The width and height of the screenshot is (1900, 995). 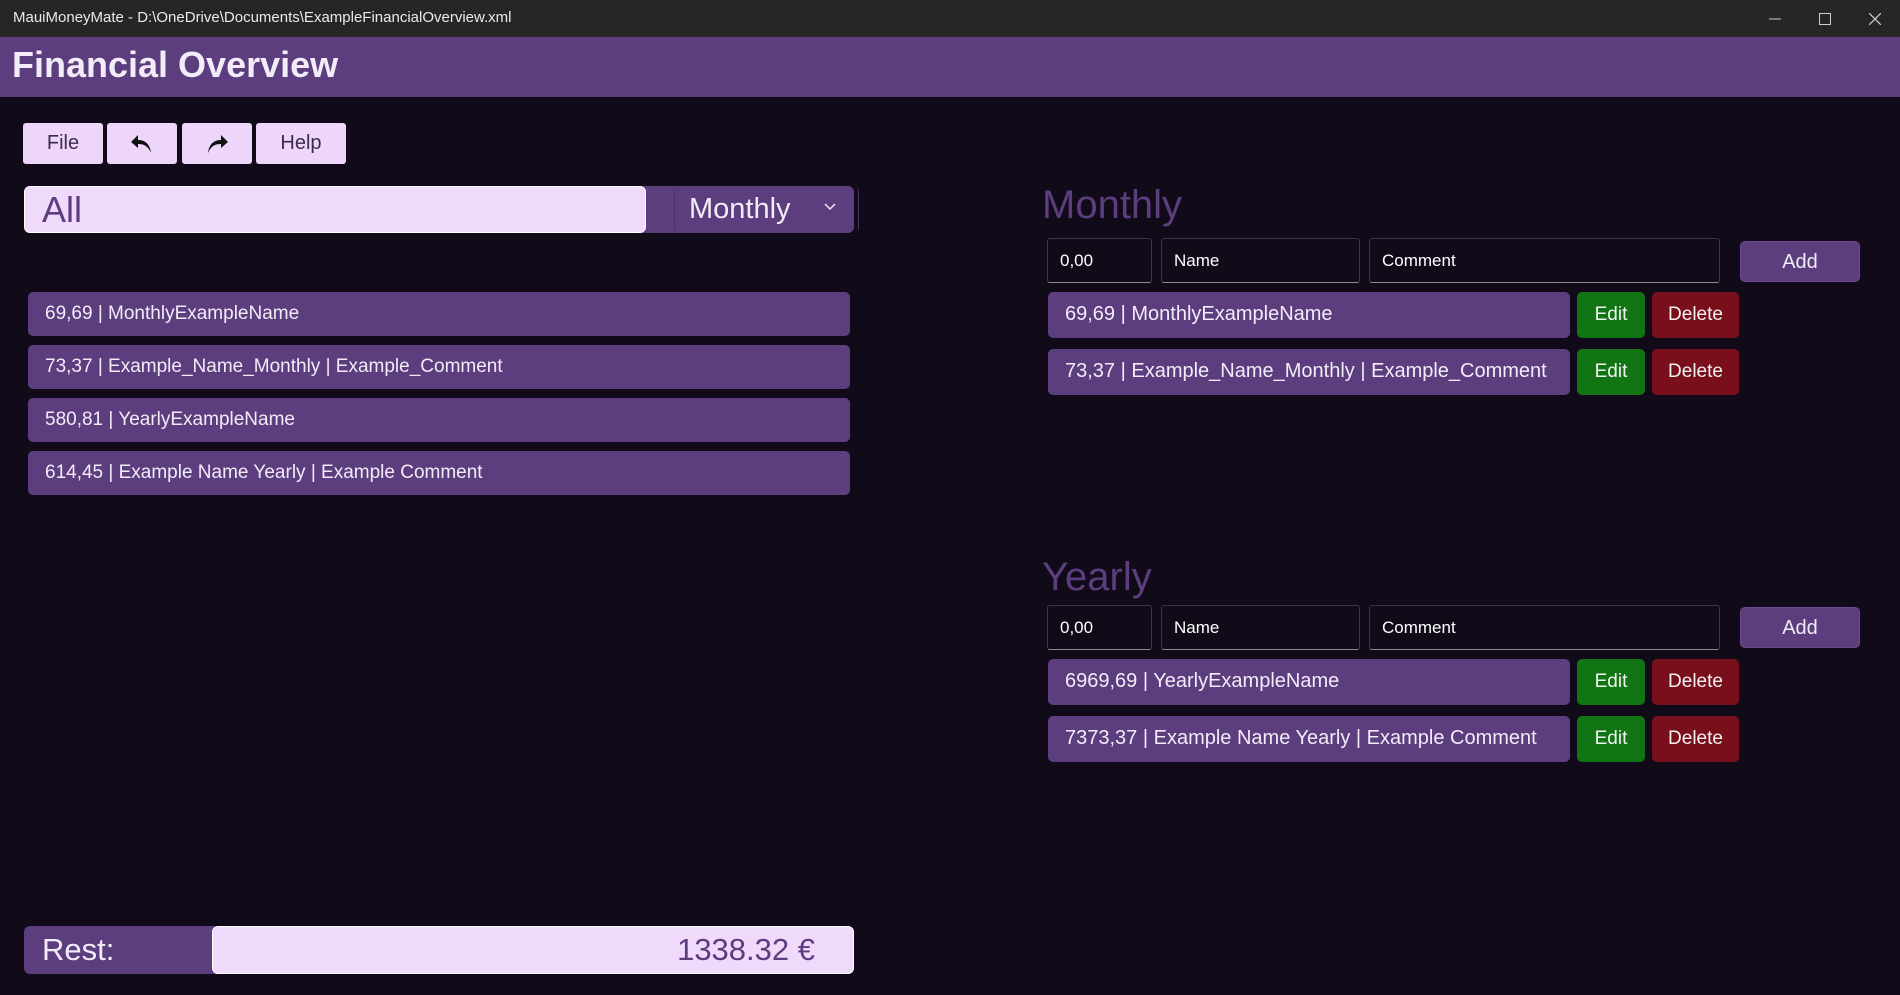 I want to click on undo-icon, so click(x=141, y=143).